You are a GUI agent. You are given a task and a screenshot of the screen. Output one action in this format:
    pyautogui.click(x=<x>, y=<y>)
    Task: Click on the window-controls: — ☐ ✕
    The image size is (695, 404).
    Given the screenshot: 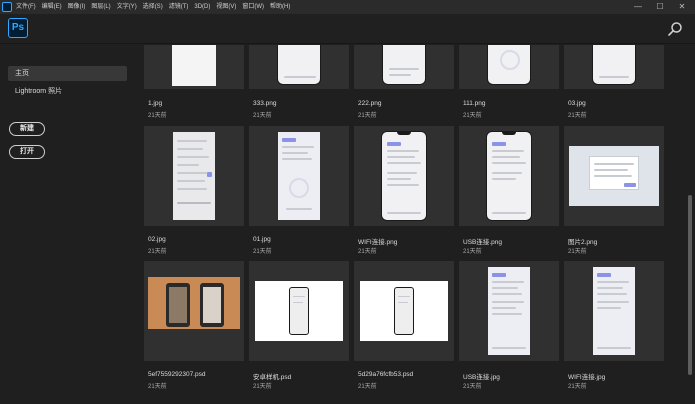 What is the action you would take?
    pyautogui.click(x=660, y=7)
    